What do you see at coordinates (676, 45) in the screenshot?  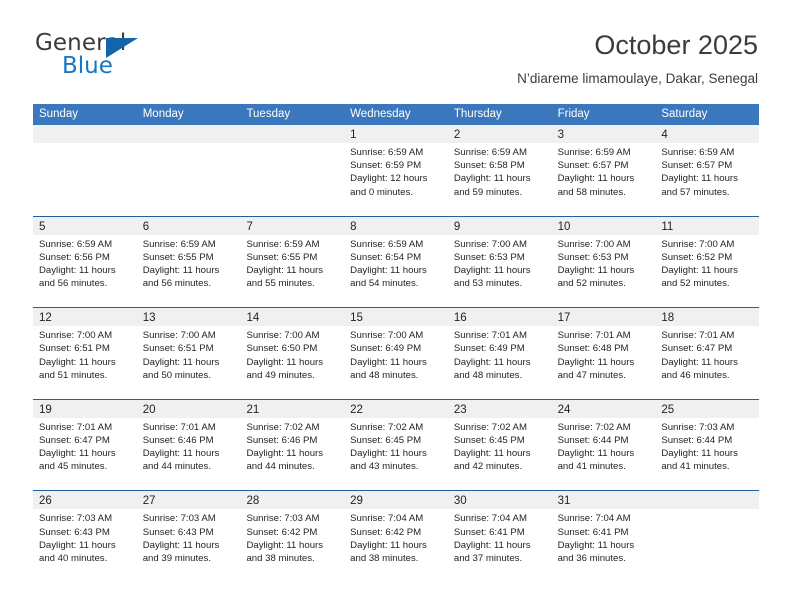 I see `page-title: October 2025` at bounding box center [676, 45].